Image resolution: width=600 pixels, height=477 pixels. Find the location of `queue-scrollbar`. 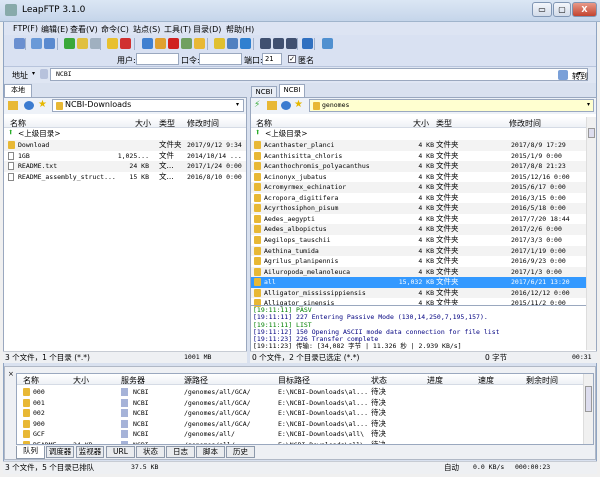

queue-scrollbar is located at coordinates (588, 409).